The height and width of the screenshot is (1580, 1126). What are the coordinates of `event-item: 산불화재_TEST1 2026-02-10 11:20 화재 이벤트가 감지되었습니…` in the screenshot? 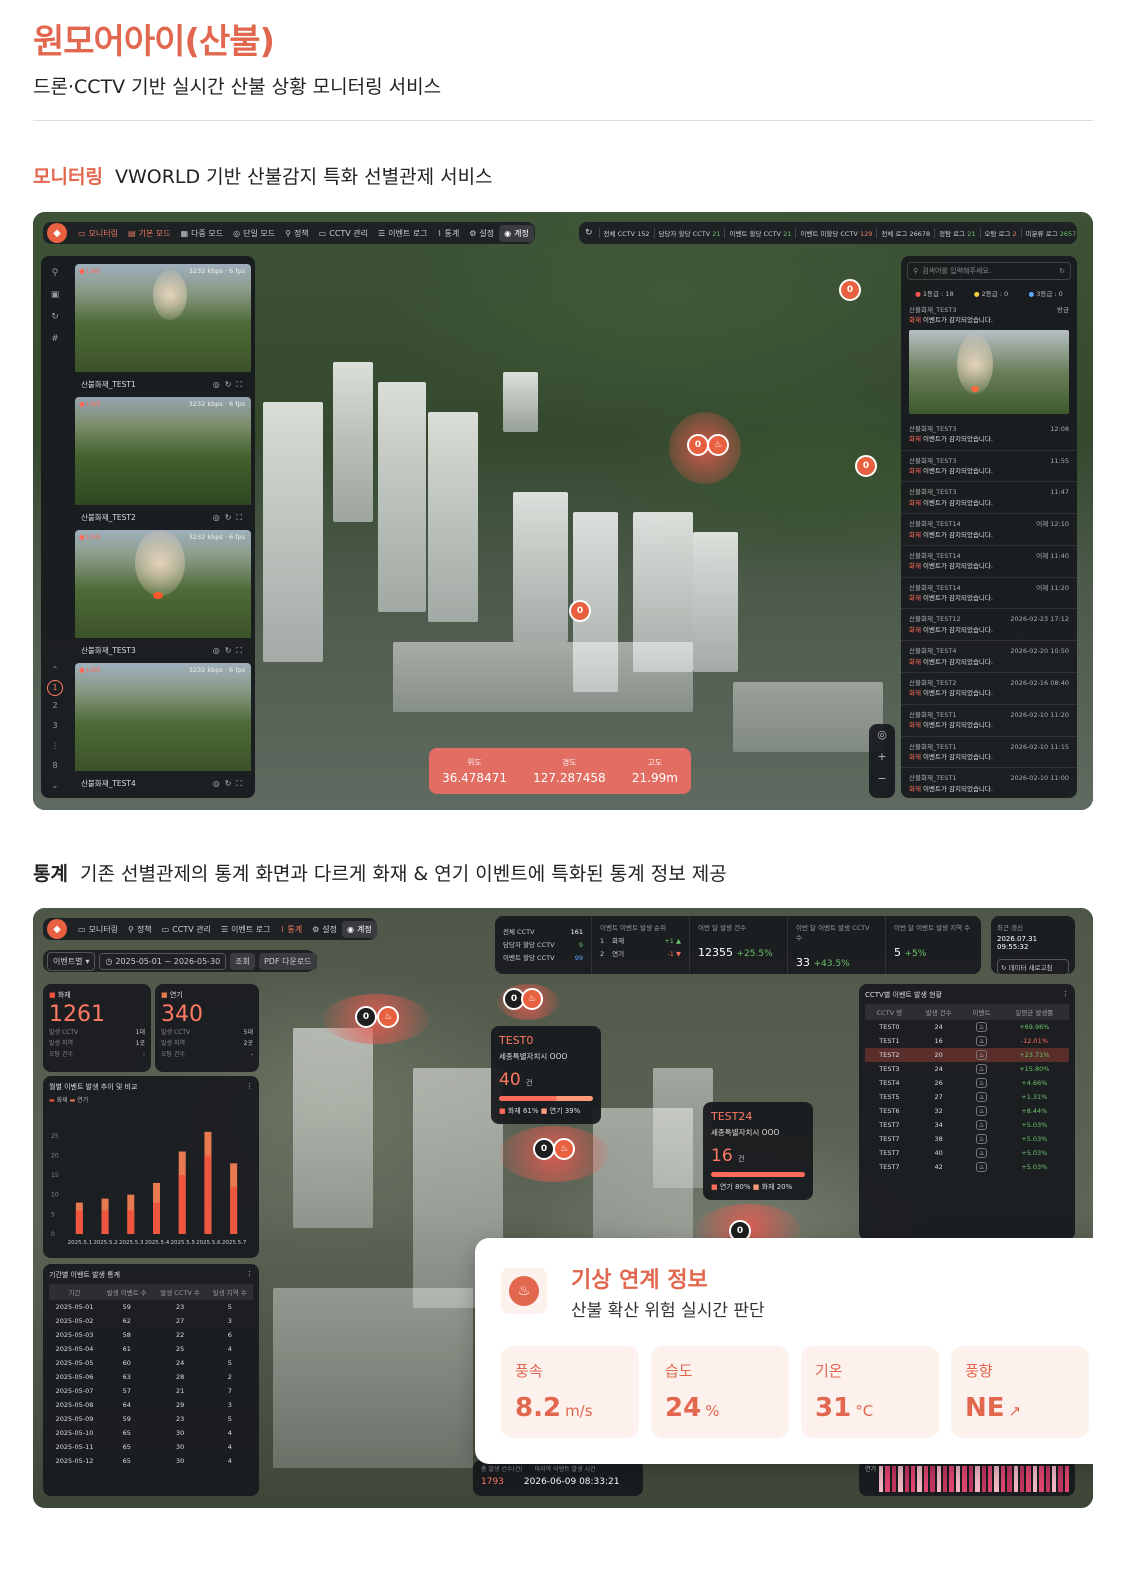 It's located at (989, 721).